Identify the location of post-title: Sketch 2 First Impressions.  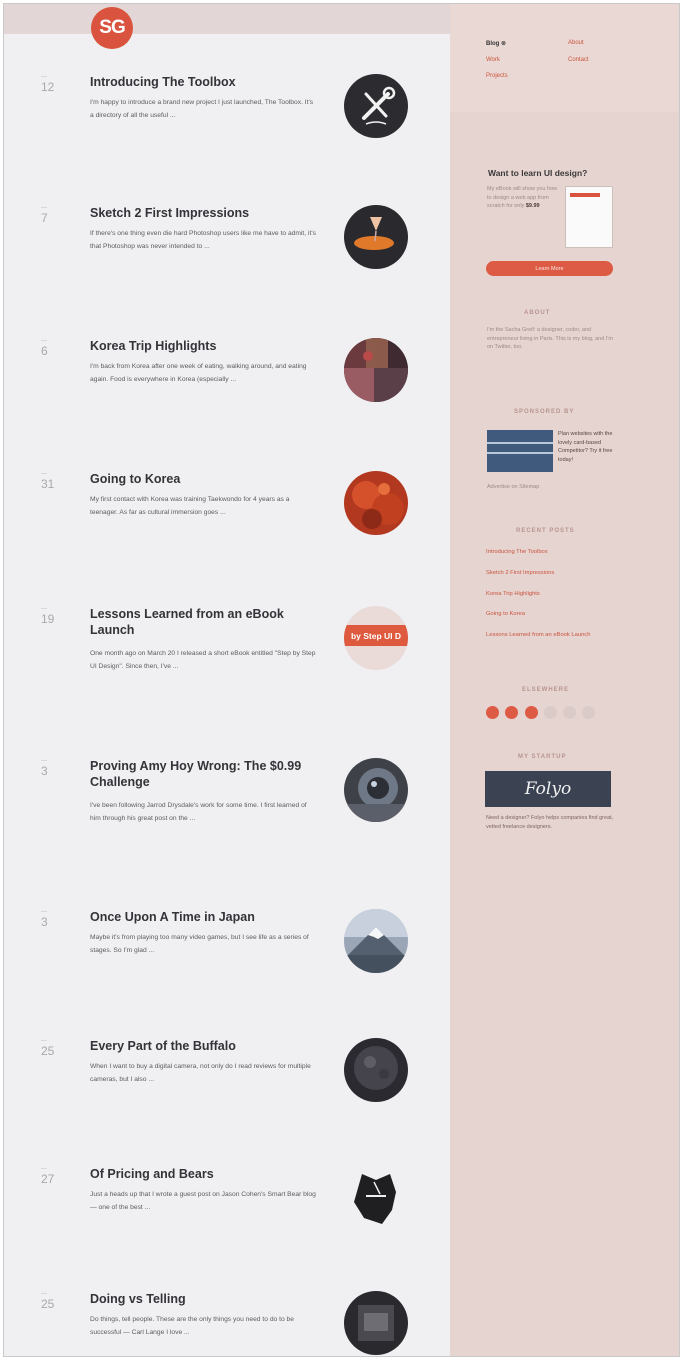
(202, 213).